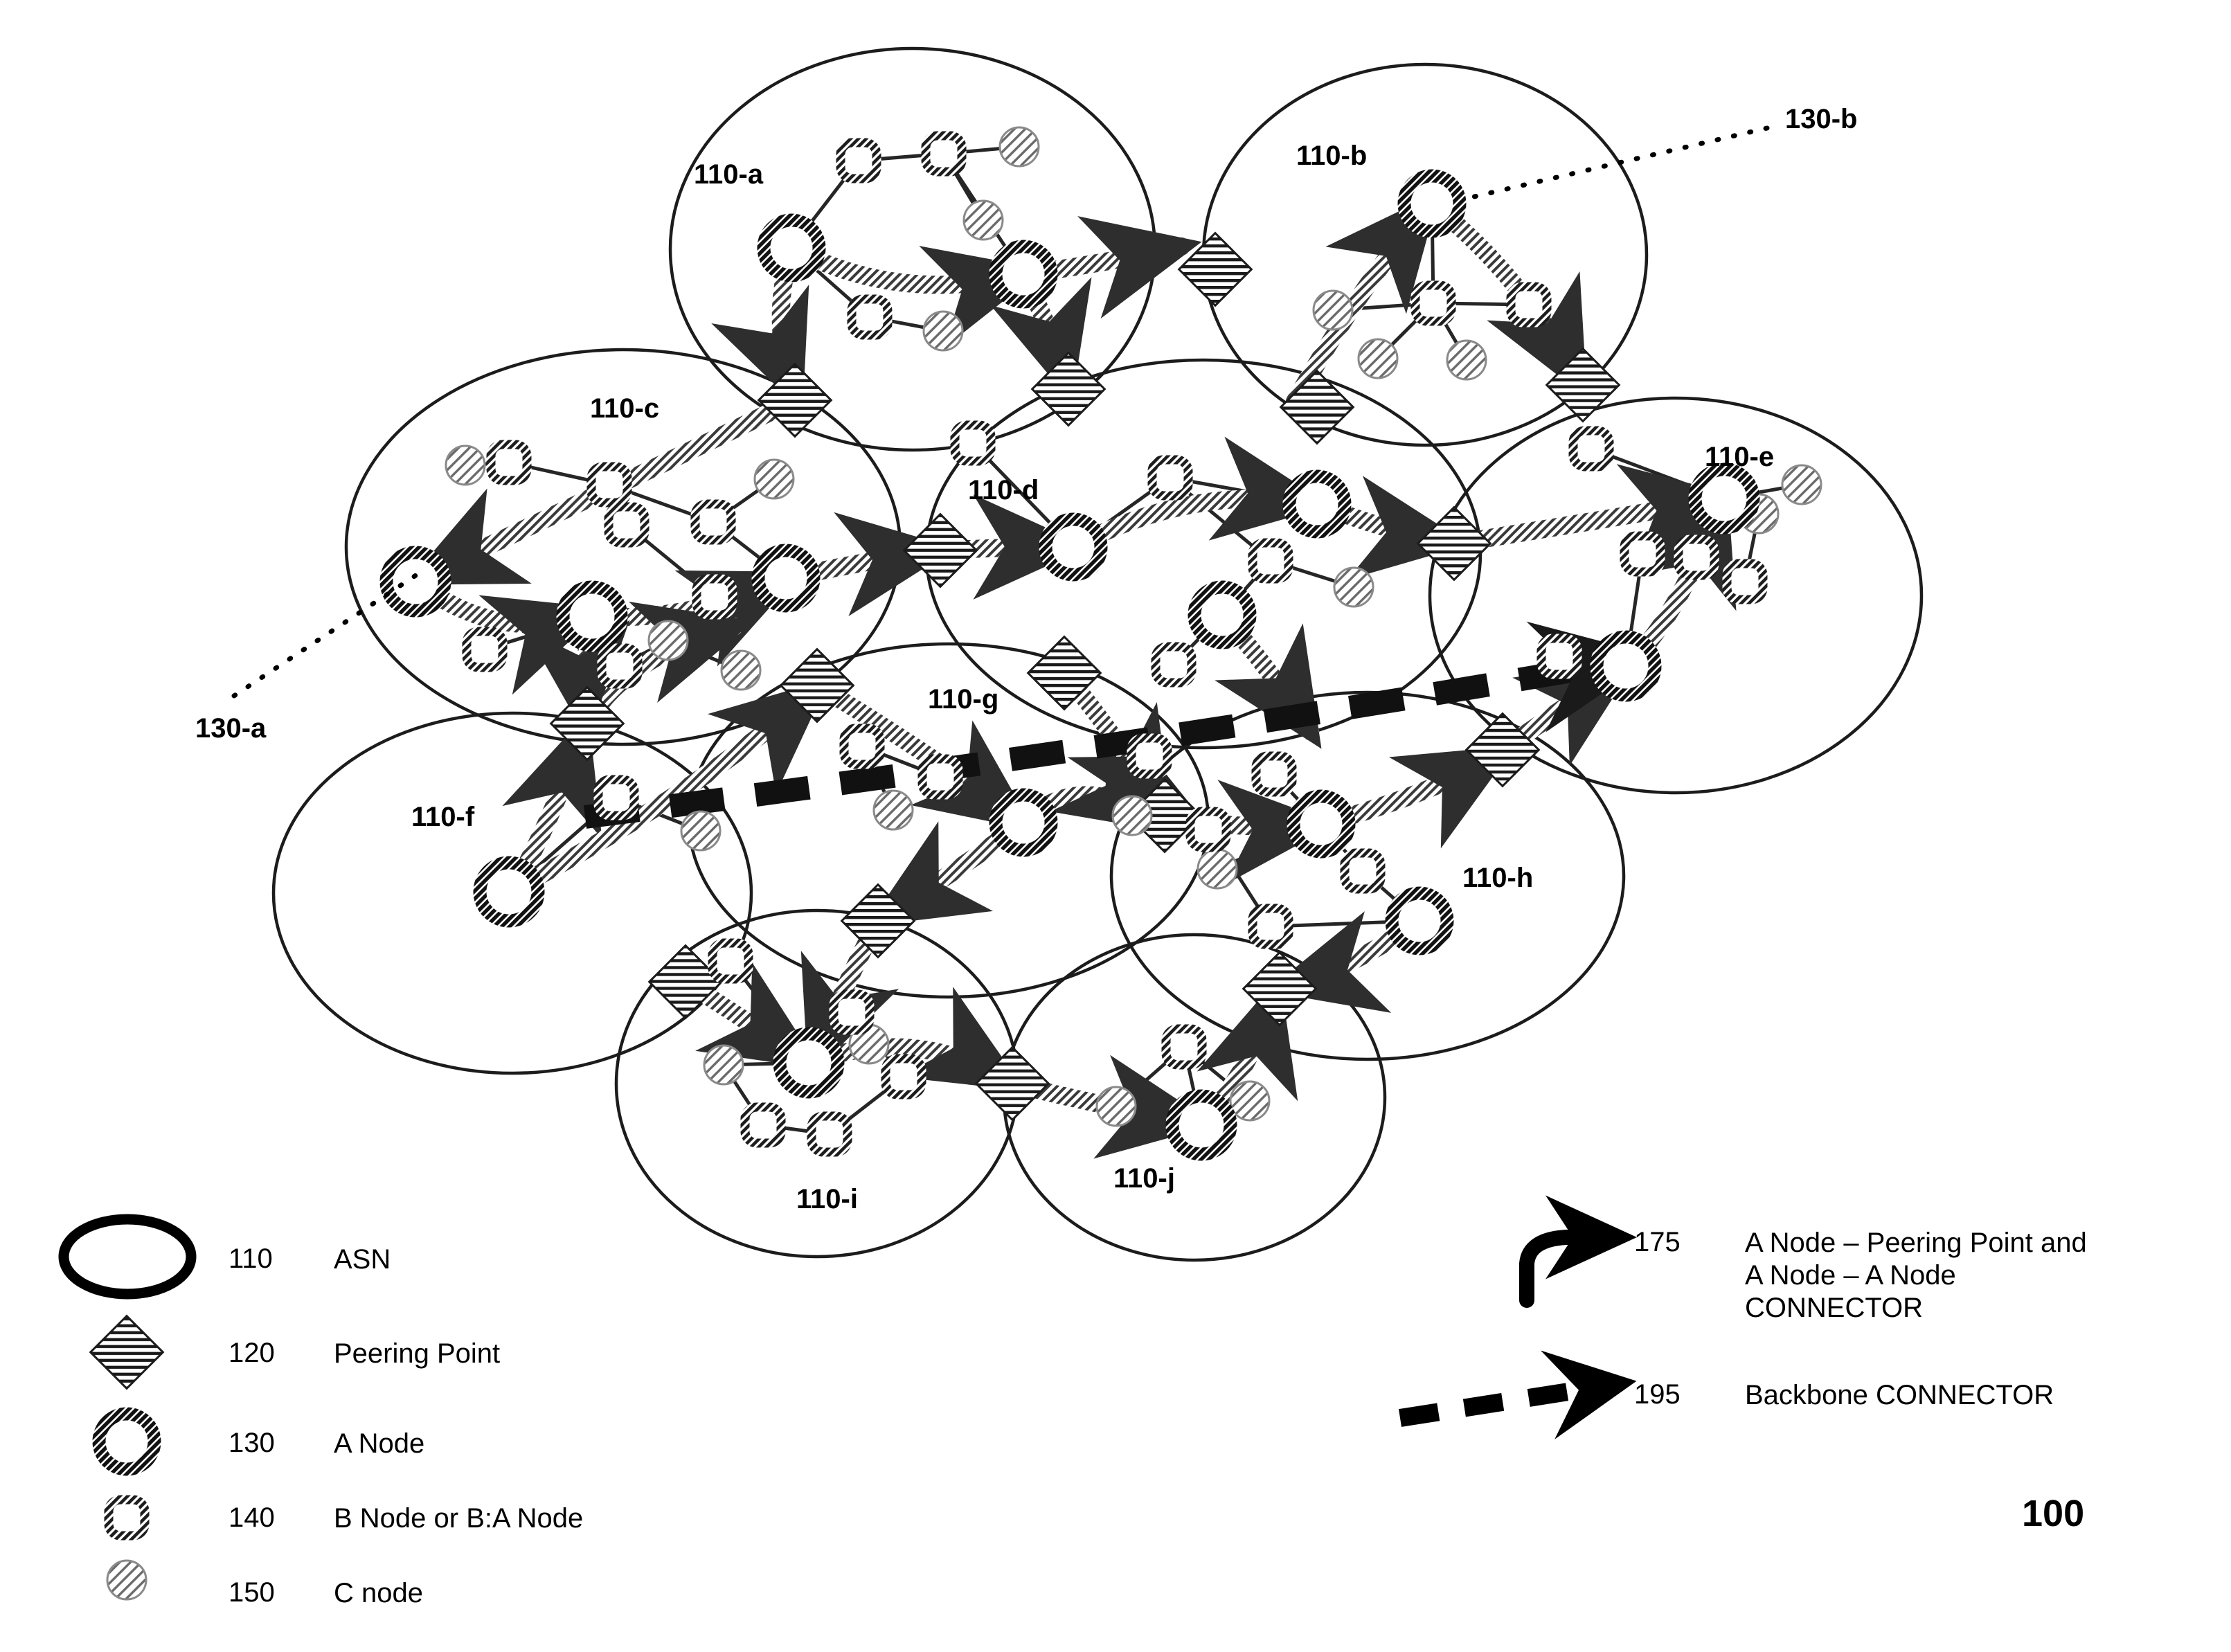 This screenshot has height=1652, width=2231. I want to click on legend-c-node-icon, so click(126, 1580).